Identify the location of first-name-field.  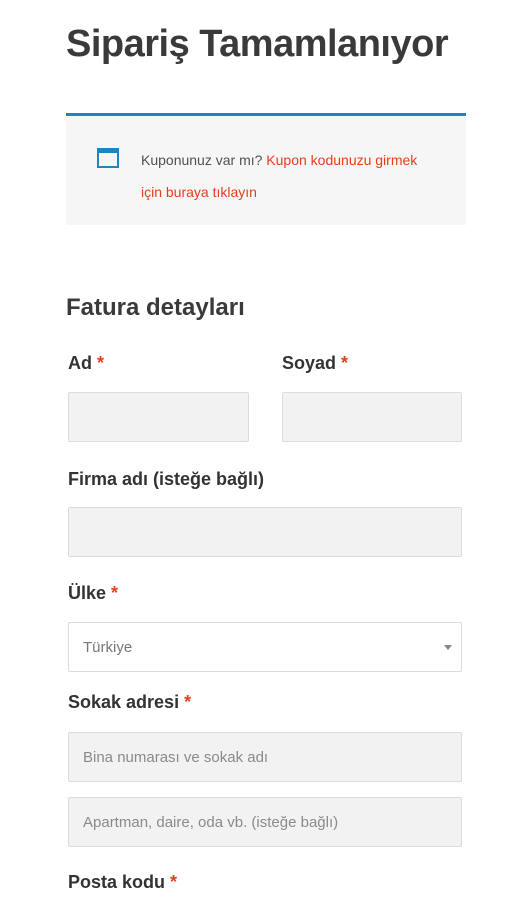
(158, 417).